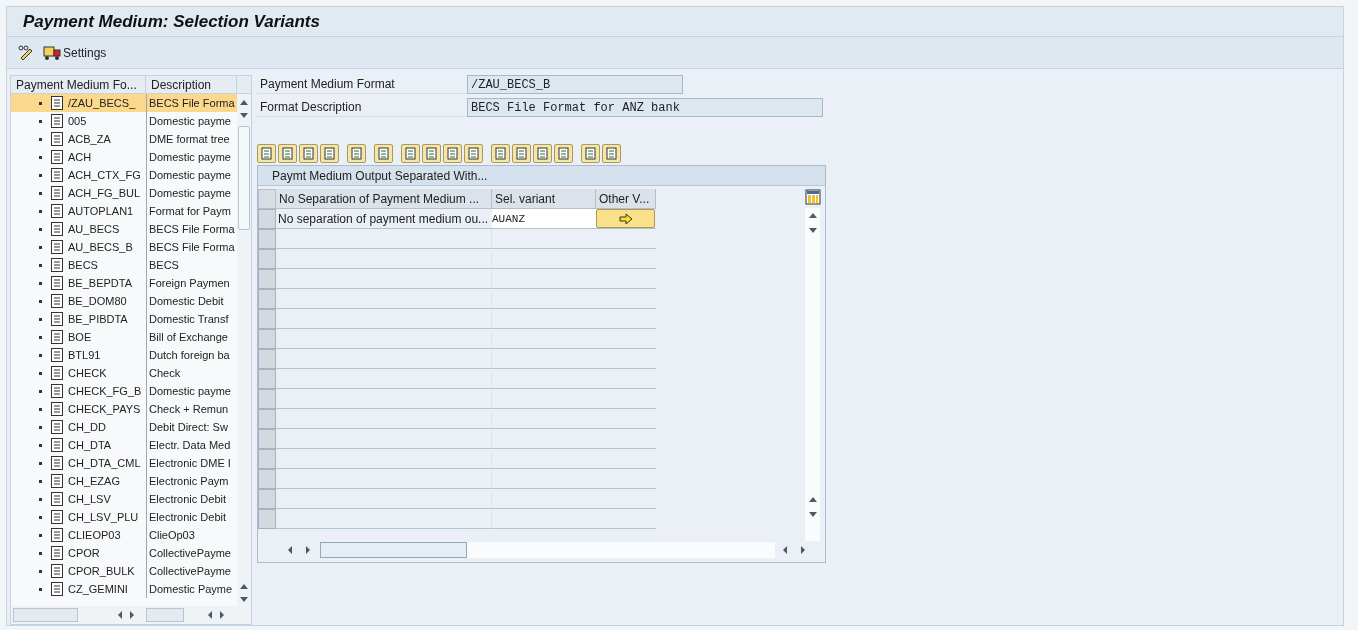 Image resolution: width=1358 pixels, height=630 pixels. What do you see at coordinates (124, 301) in the screenshot?
I see `tree-row: BE_DOM80 Domestic Debit` at bounding box center [124, 301].